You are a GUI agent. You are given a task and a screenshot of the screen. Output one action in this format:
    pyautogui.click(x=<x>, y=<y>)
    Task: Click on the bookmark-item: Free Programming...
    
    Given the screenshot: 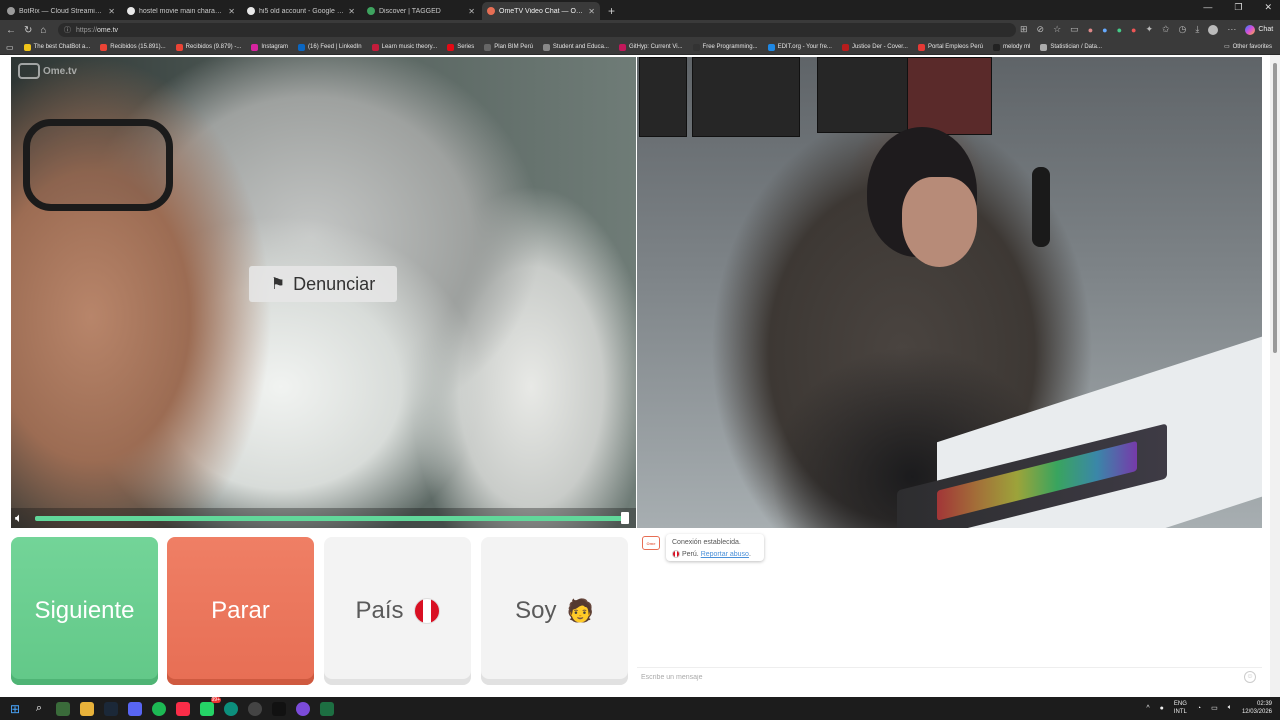 What is the action you would take?
    pyautogui.click(x=725, y=47)
    